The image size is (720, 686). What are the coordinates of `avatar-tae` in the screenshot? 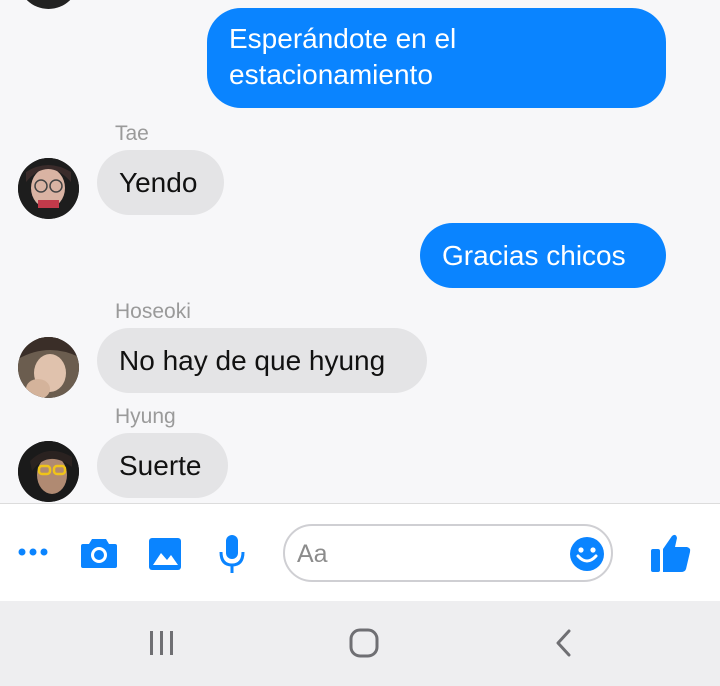 It's located at (48, 188).